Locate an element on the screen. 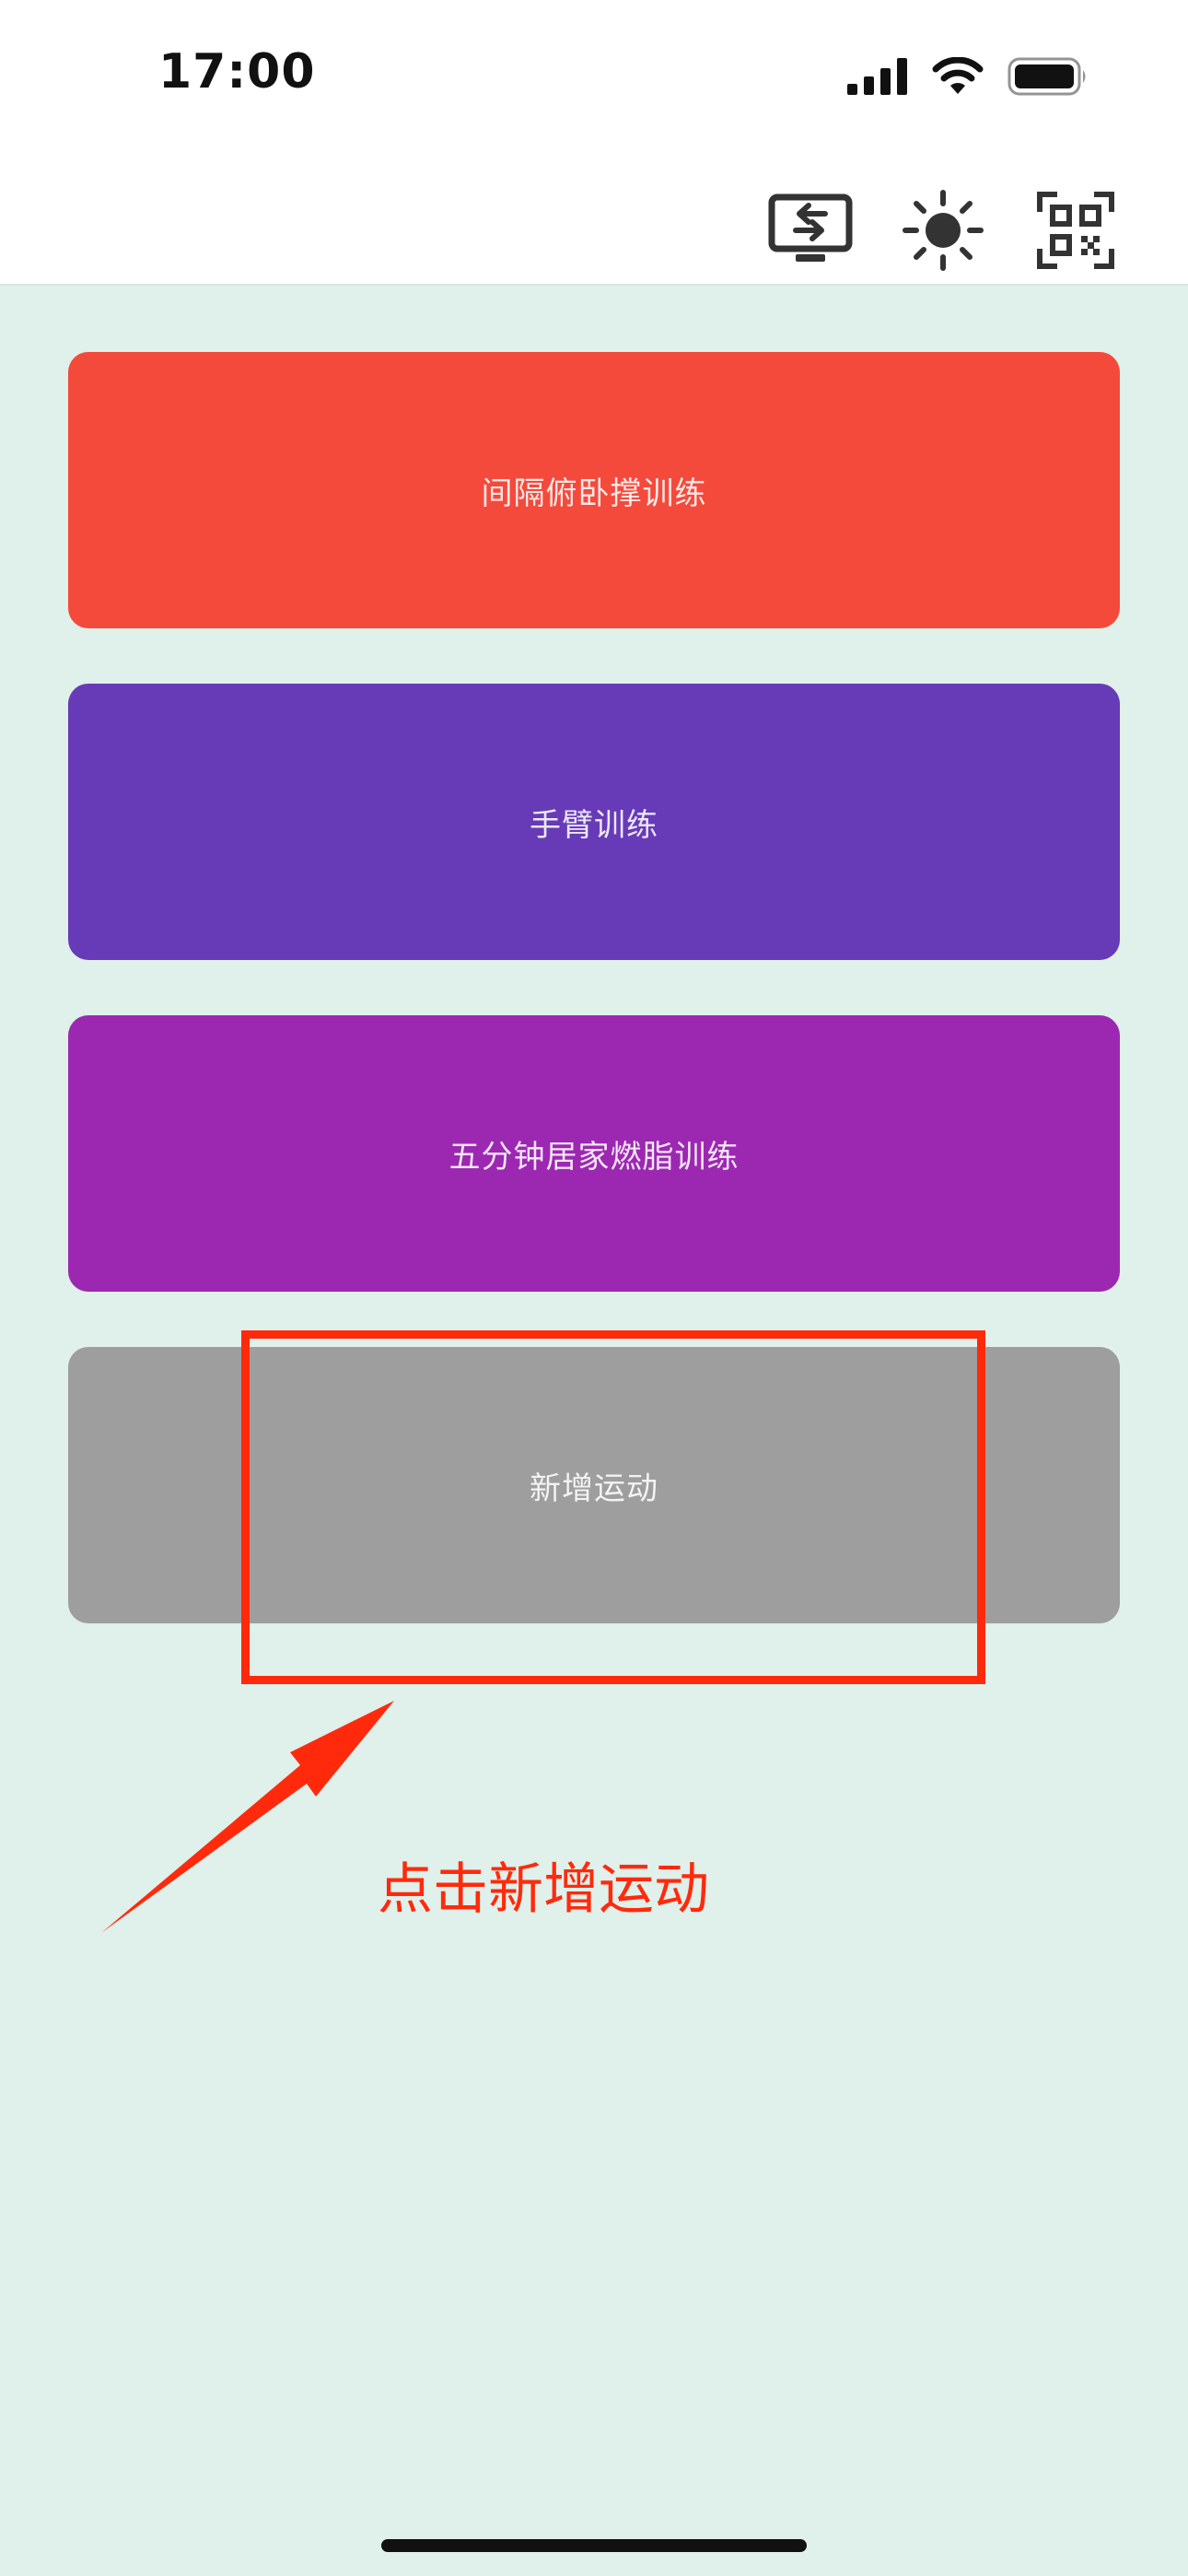  workout-card-label: 五分钟居家燃脂训练 is located at coordinates (594, 1157).